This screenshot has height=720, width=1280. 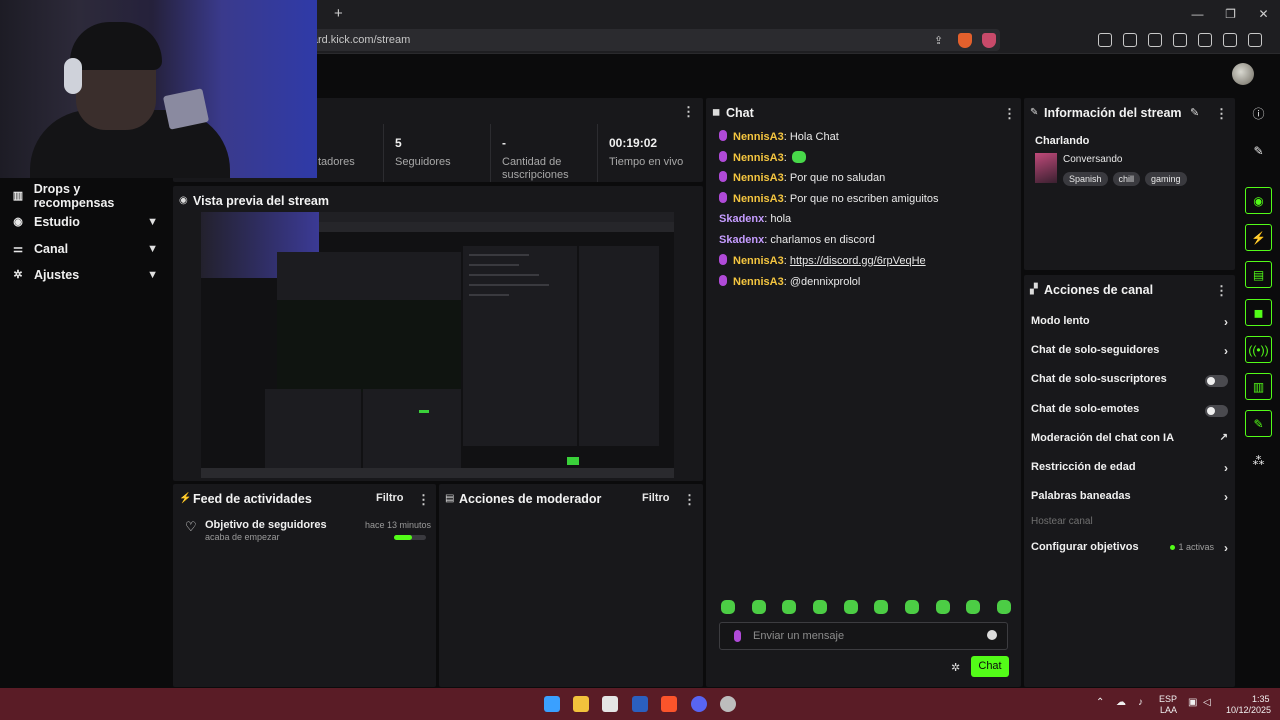 I want to click on sidebar-item-drops: ▥ Drops y recompensas, so click(x=87, y=196).